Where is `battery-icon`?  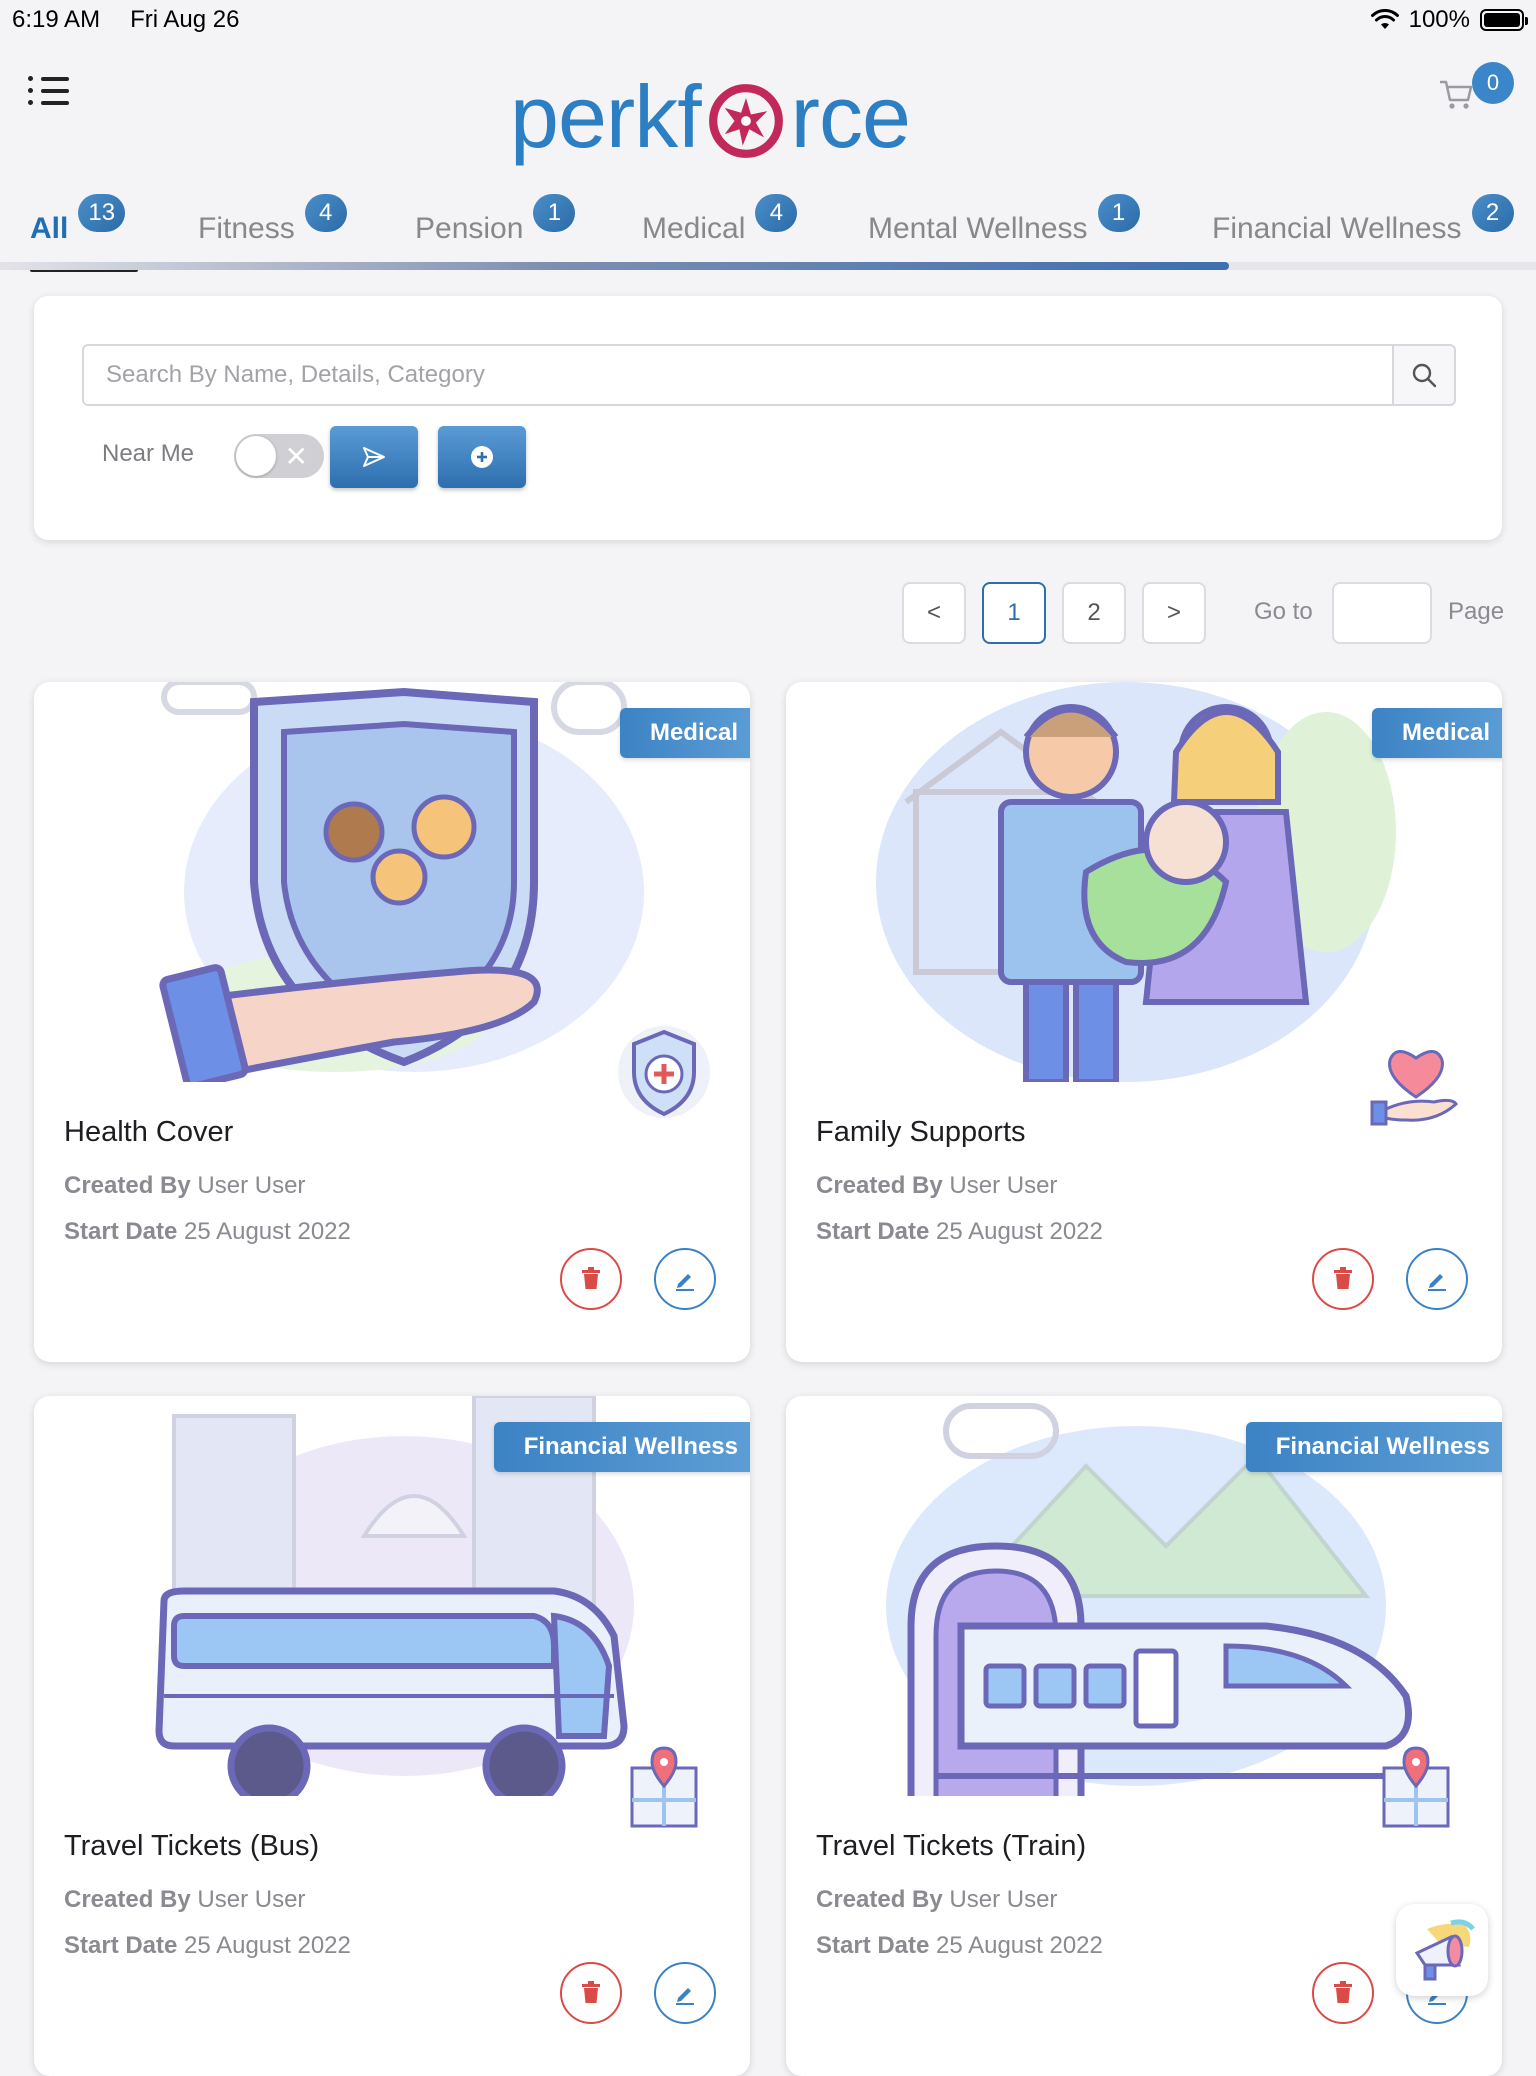 battery-icon is located at coordinates (1504, 20).